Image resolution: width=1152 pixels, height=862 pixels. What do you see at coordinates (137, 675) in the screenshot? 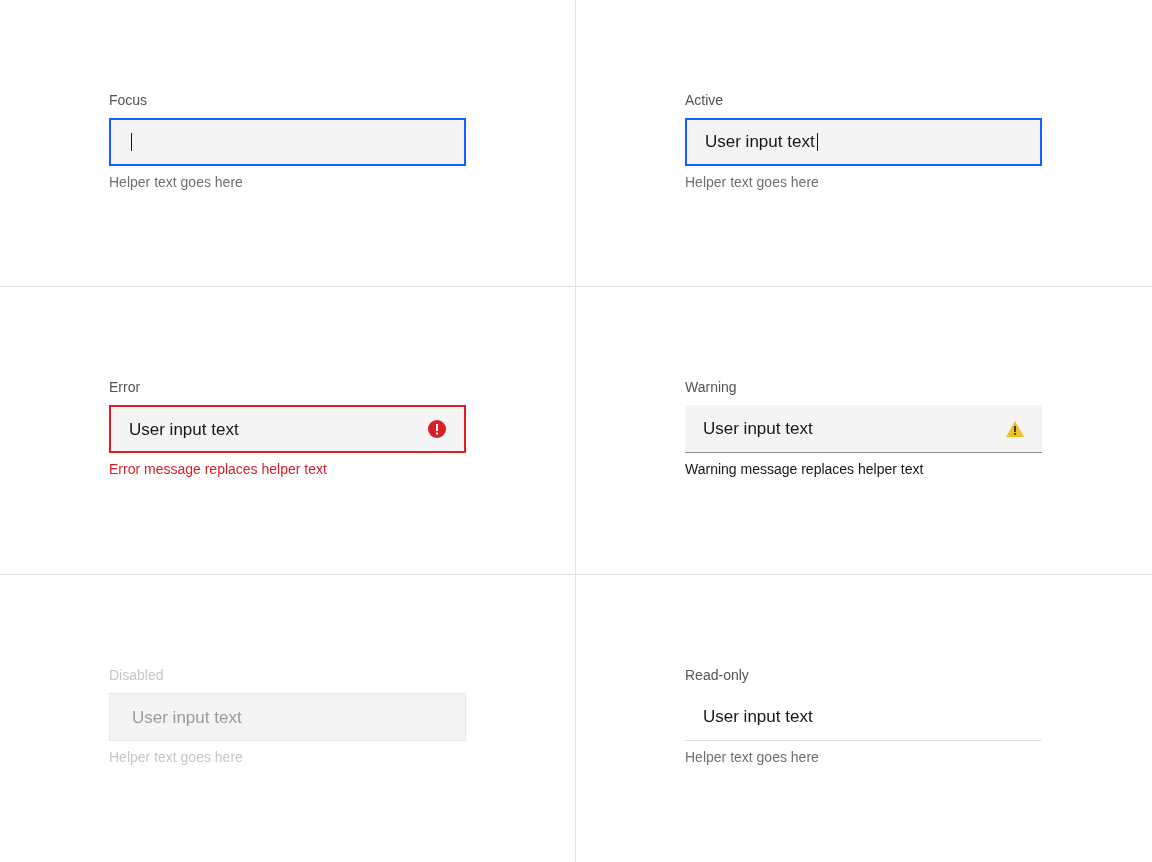
I see `field-label: Disabled` at bounding box center [137, 675].